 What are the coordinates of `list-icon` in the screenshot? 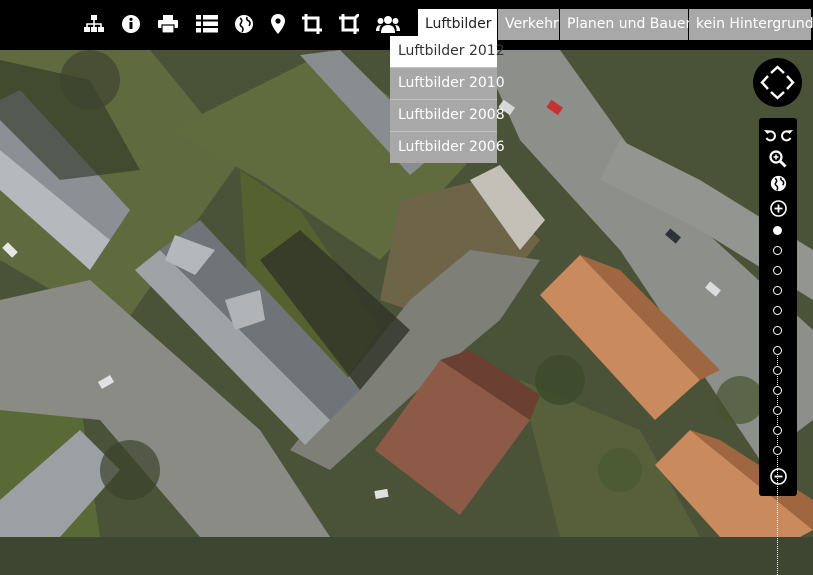 It's located at (207, 24).